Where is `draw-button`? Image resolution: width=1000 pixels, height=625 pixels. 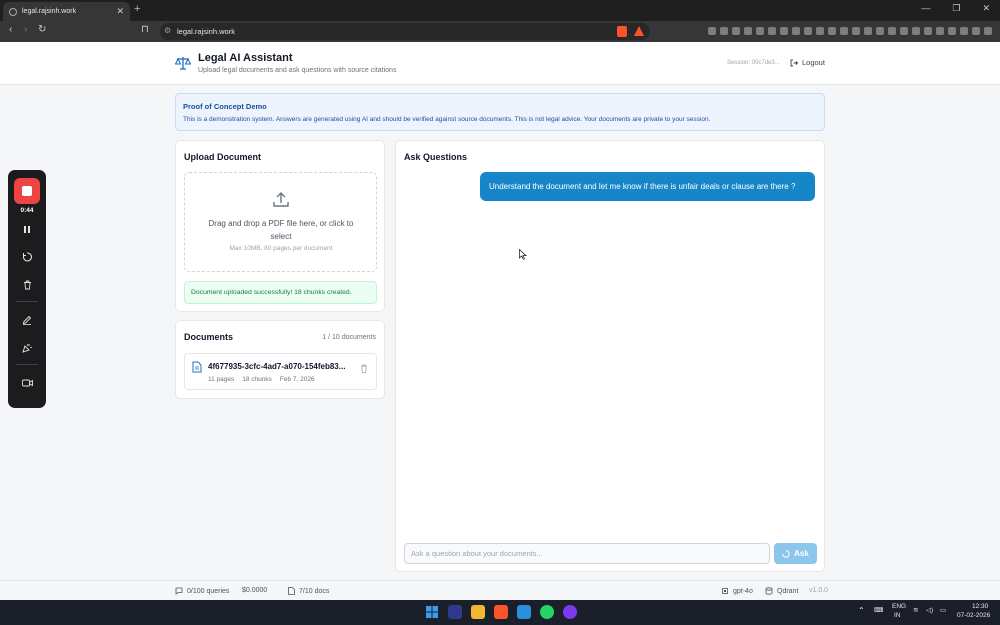 draw-button is located at coordinates (27, 320).